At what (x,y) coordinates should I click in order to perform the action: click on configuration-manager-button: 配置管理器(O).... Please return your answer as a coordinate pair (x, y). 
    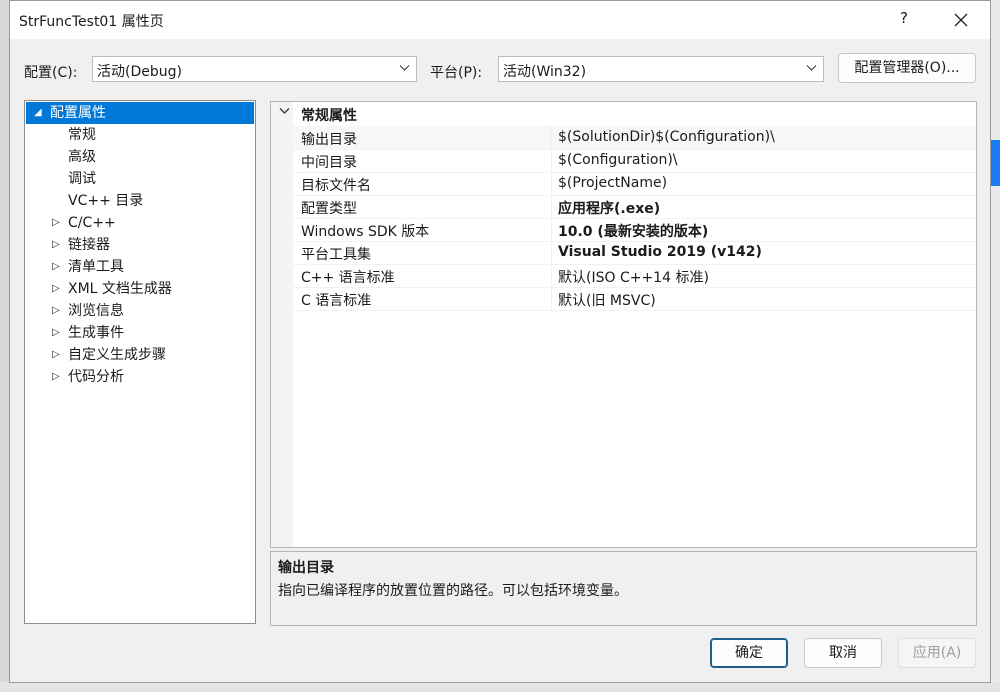
    Looking at the image, I should click on (907, 68).